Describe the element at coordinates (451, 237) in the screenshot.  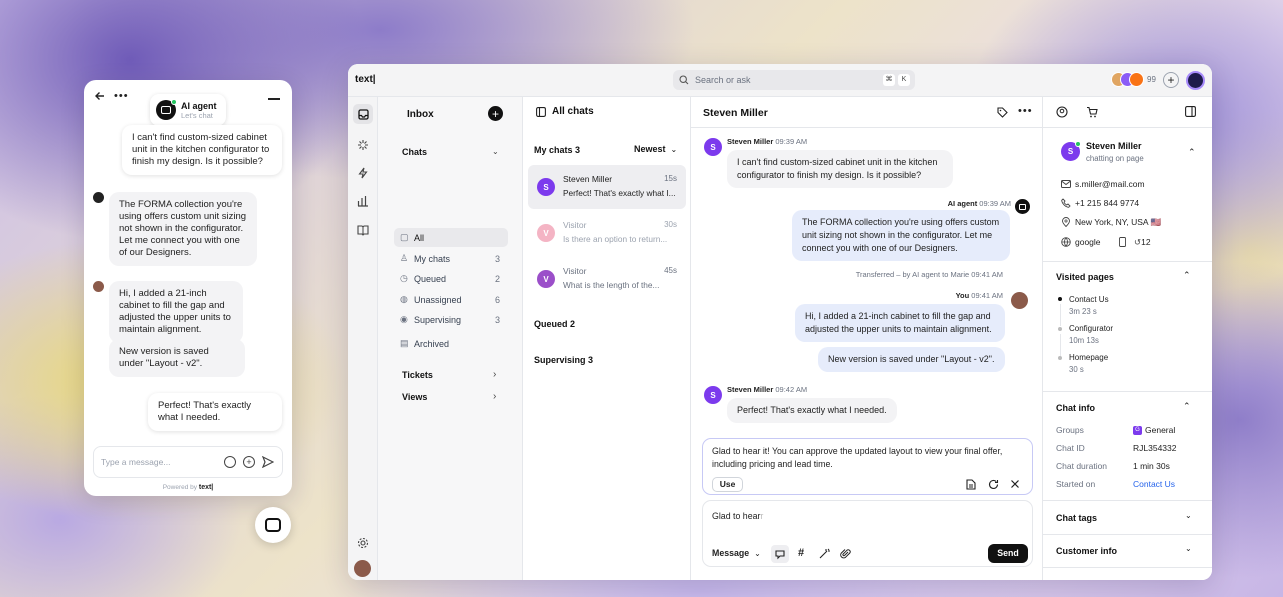
I see `inbox-item-all: ▢ All` at that location.